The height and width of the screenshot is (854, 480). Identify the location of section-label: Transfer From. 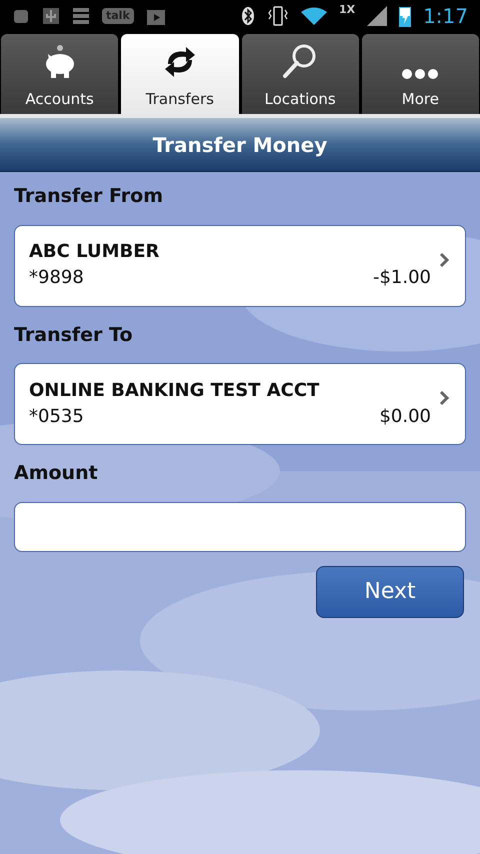
(89, 196).